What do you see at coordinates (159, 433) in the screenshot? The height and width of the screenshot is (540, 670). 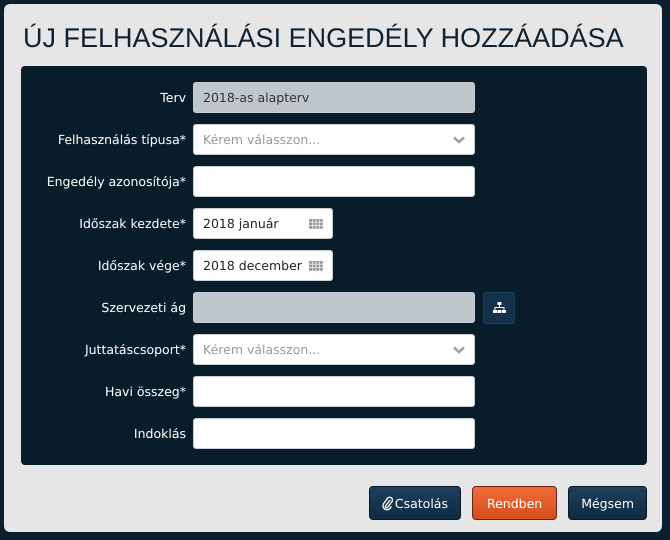 I see `field-label: Indoklás` at bounding box center [159, 433].